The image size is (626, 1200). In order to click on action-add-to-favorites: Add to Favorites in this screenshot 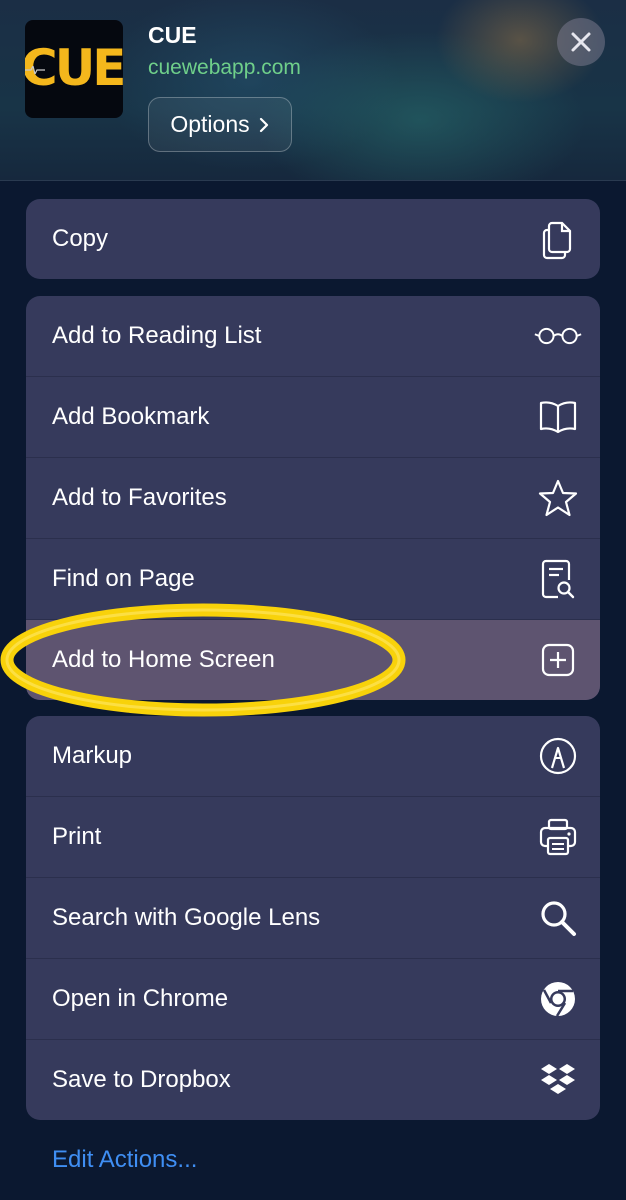, I will do `click(313, 498)`.